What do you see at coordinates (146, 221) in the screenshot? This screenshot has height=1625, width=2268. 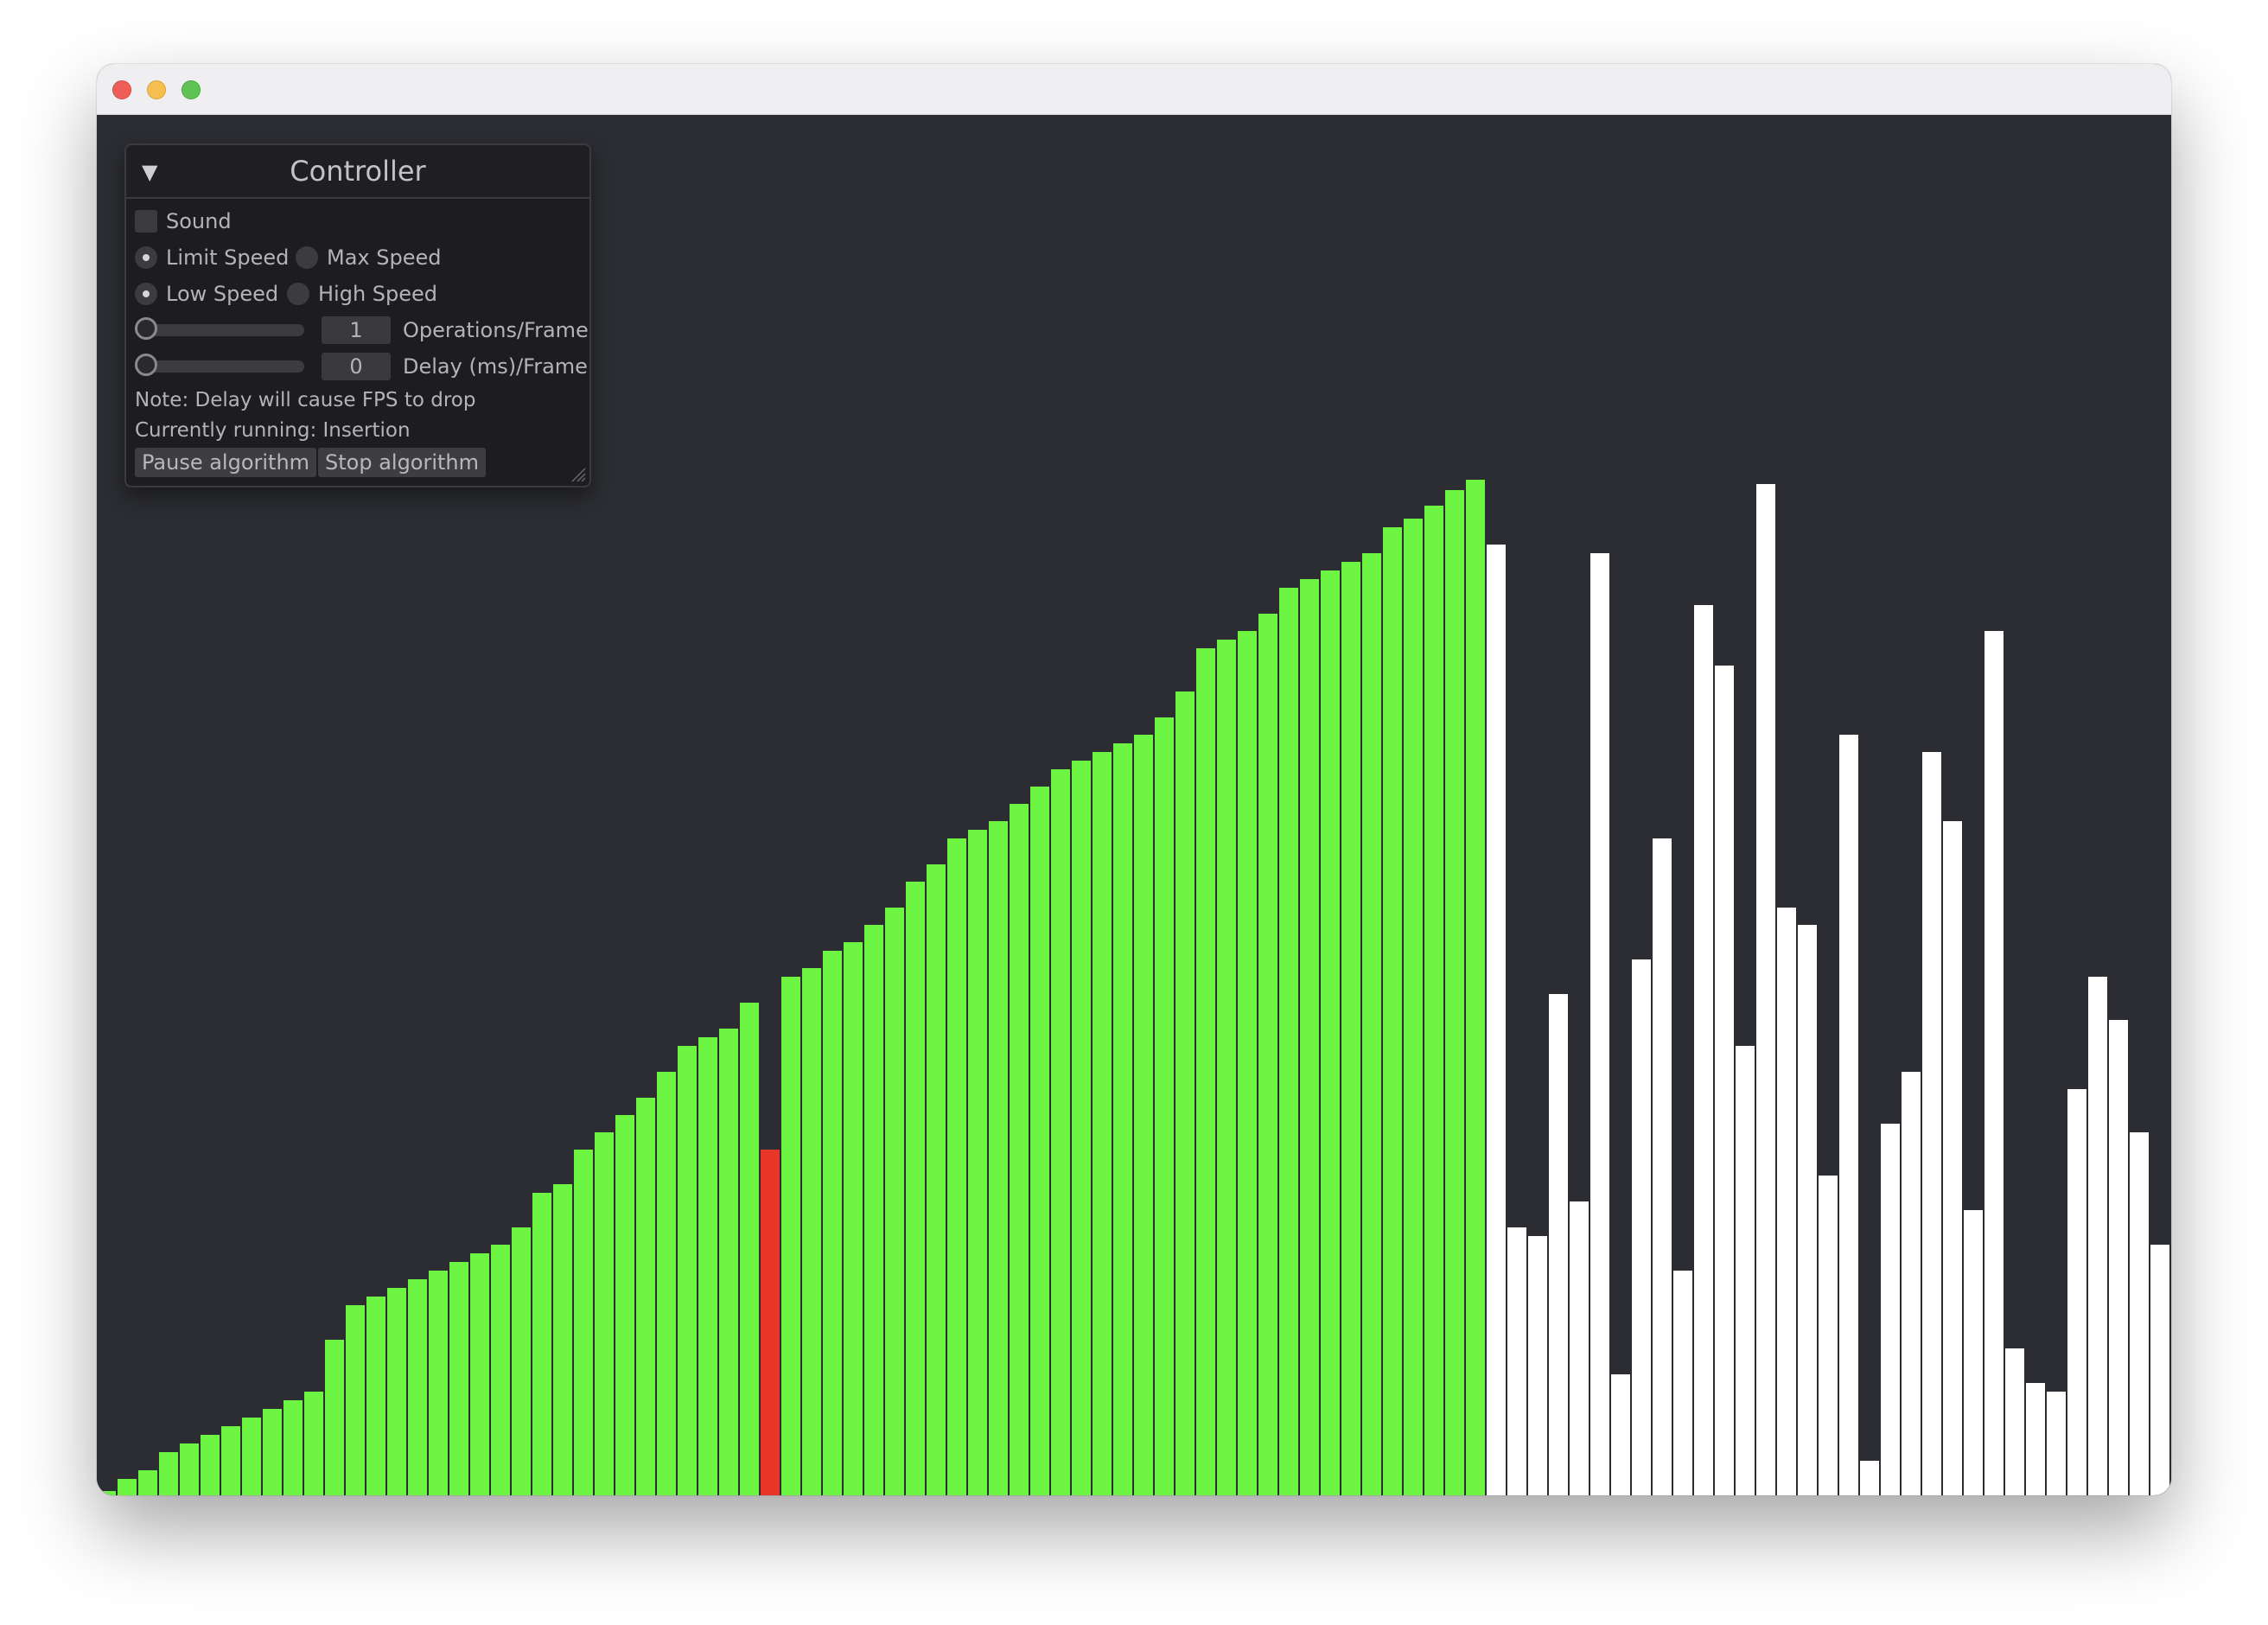 I see `sound-checkbox` at bounding box center [146, 221].